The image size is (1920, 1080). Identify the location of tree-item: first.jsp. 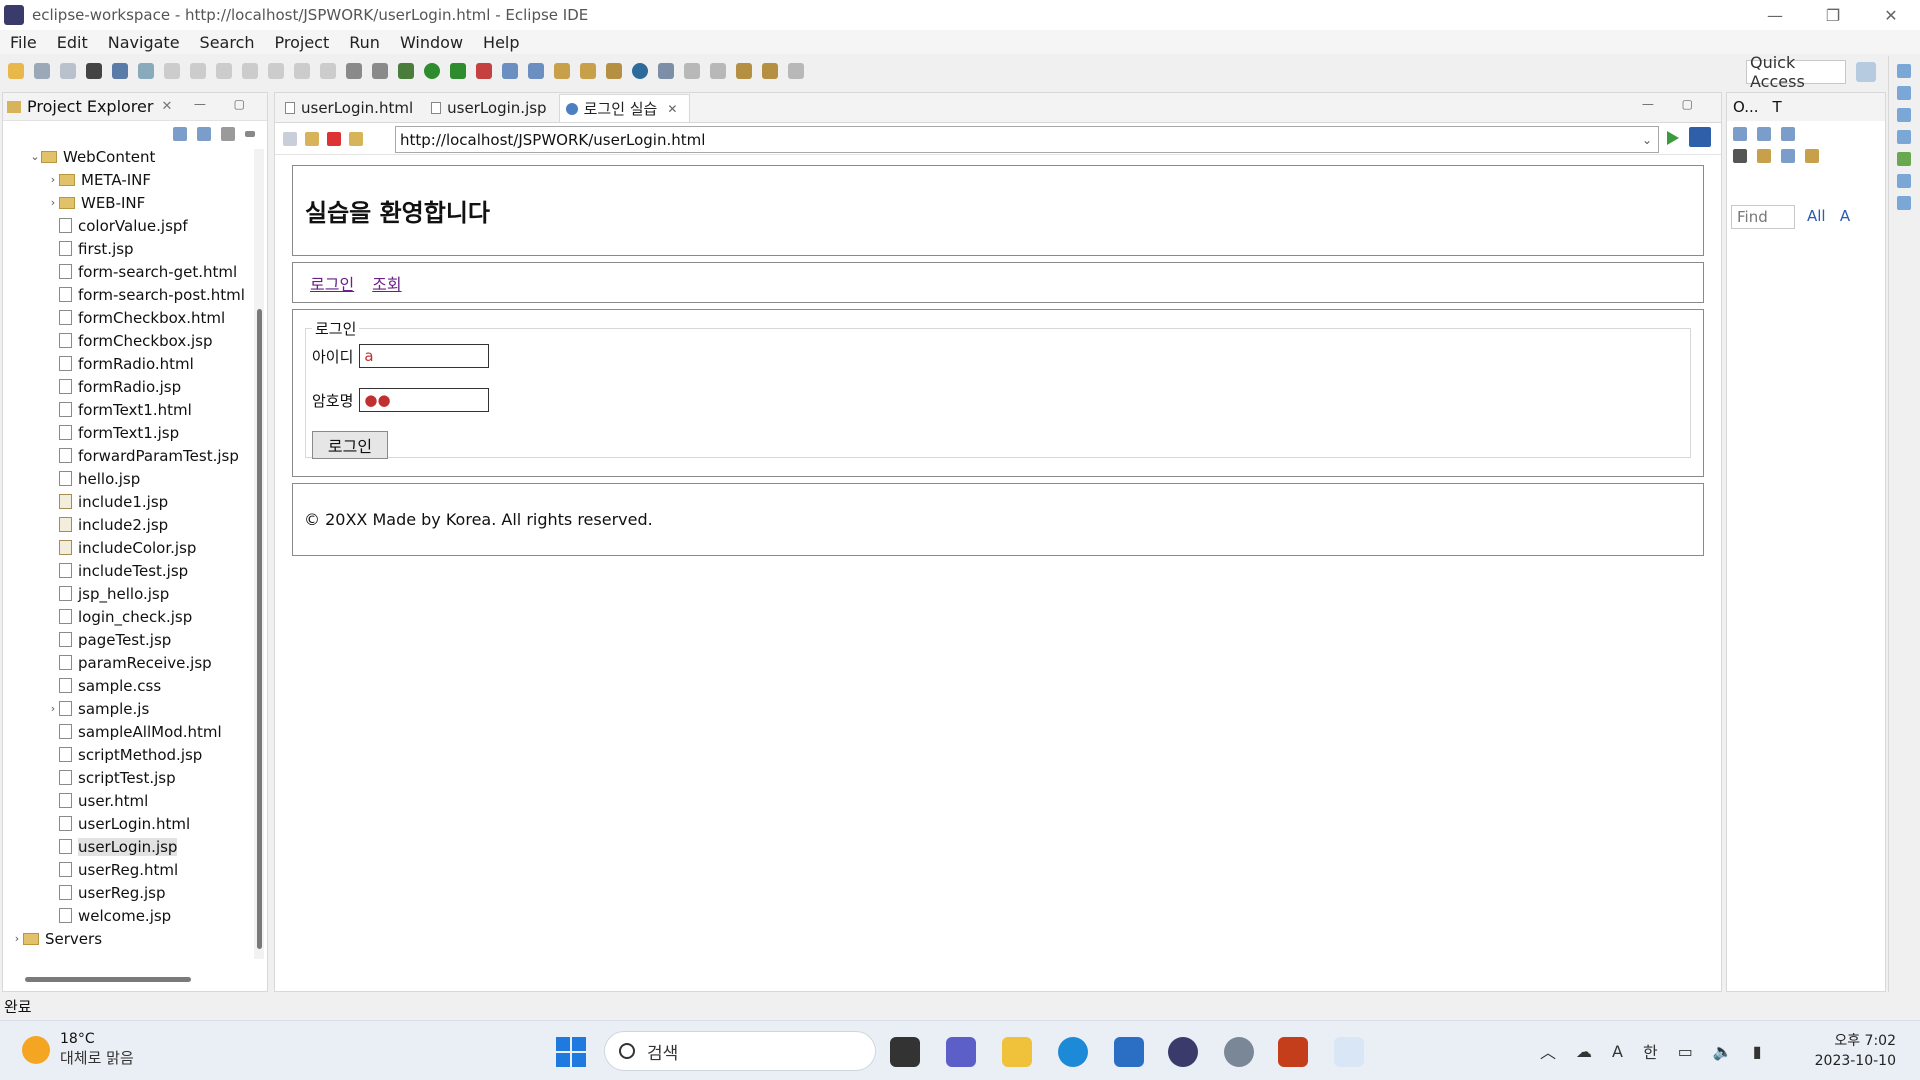
(126, 248).